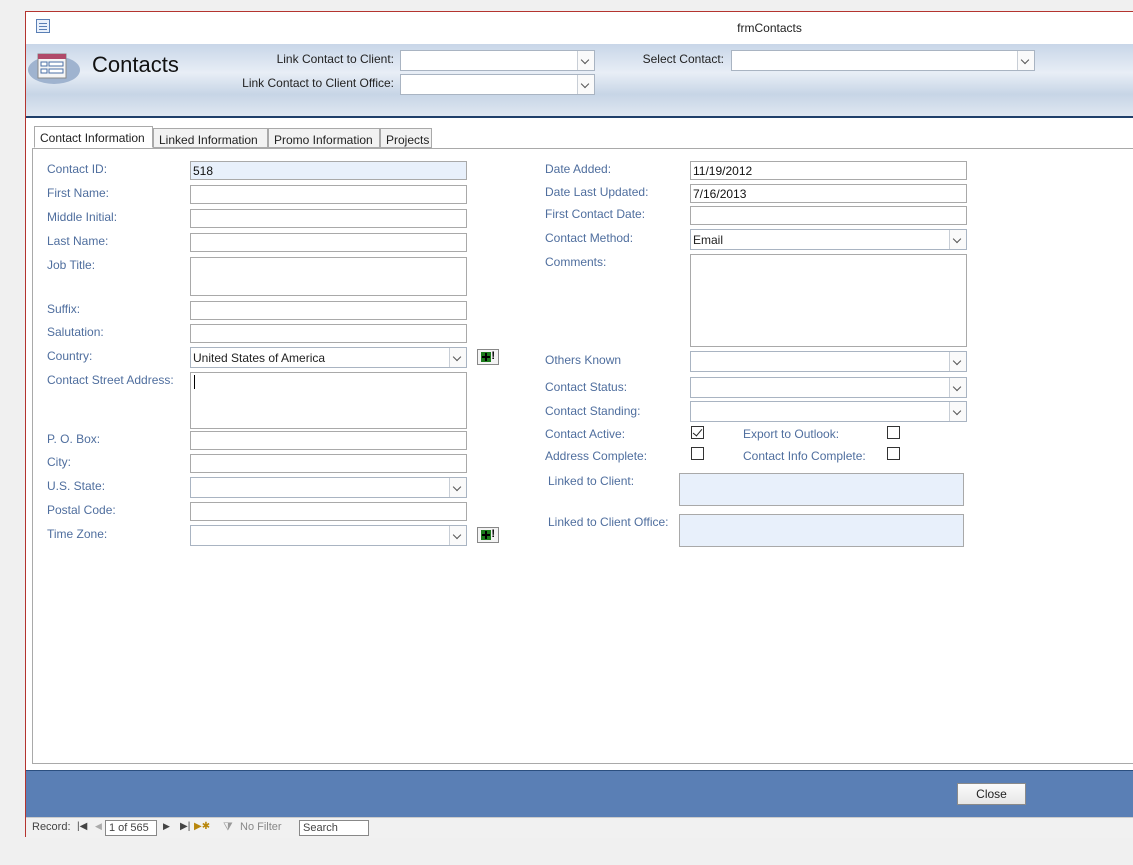  I want to click on country-label: Country:, so click(70, 356).